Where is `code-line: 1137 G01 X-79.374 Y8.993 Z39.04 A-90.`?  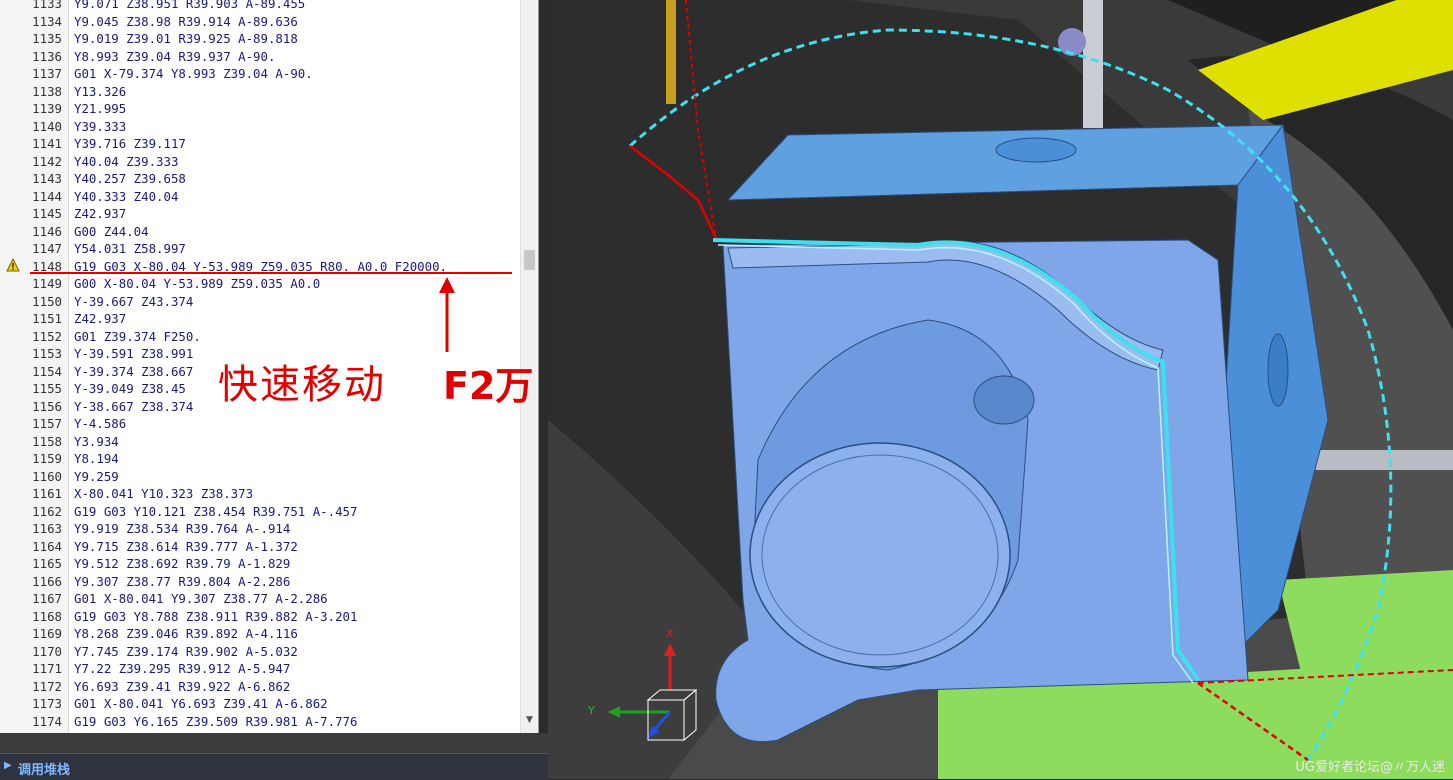
code-line: 1137 G01 X-79.374 Y8.993 Z39.04 A-90. is located at coordinates (260, 74).